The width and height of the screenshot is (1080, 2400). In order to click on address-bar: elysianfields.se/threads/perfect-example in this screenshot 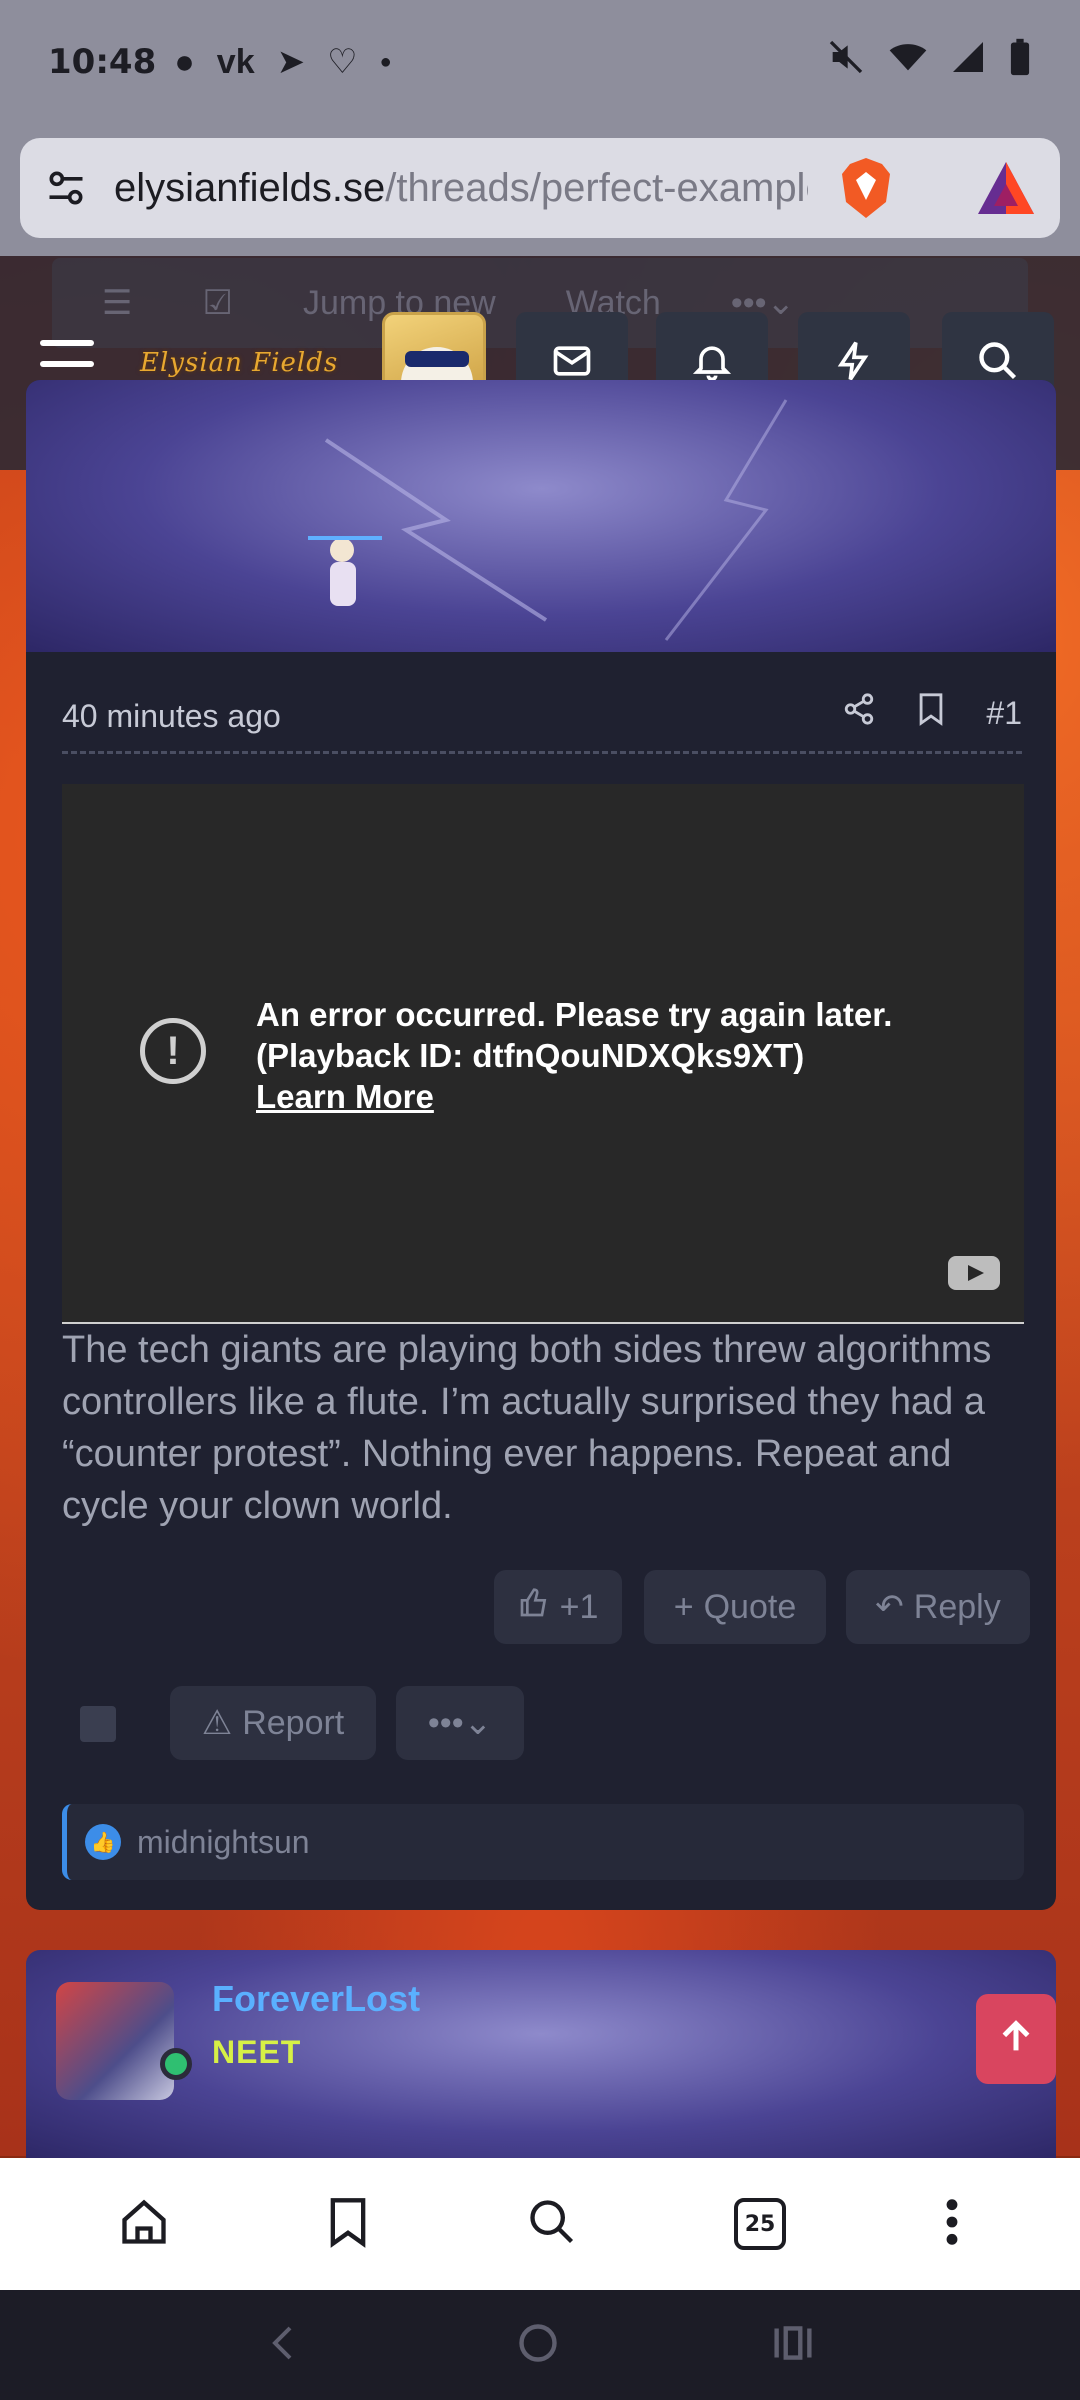, I will do `click(540, 188)`.